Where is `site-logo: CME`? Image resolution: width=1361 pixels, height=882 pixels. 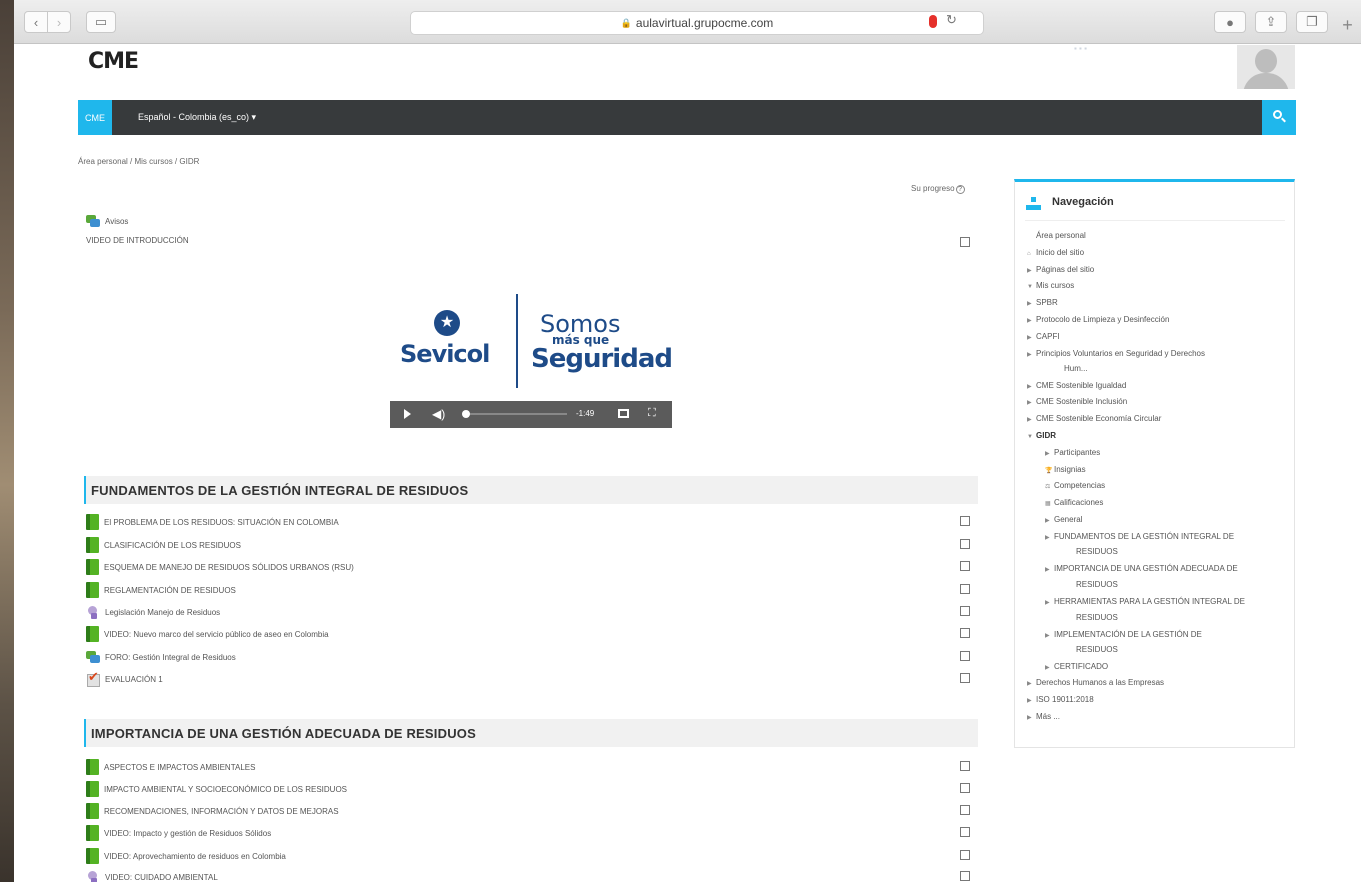 site-logo: CME is located at coordinates (113, 61).